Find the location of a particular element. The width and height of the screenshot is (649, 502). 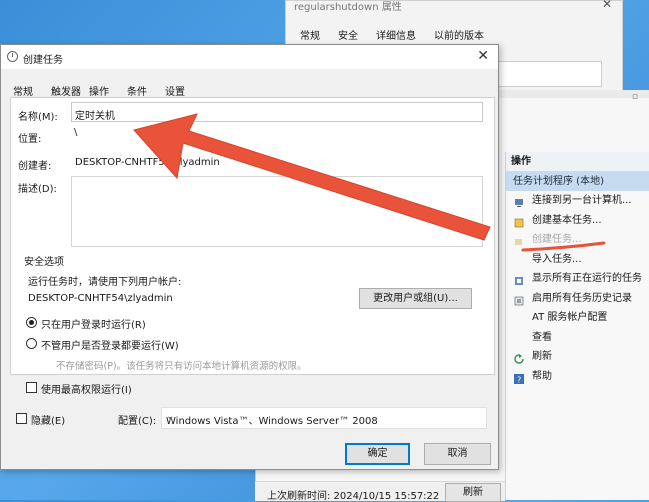

action-help: ? 帮助 is located at coordinates (577, 377).